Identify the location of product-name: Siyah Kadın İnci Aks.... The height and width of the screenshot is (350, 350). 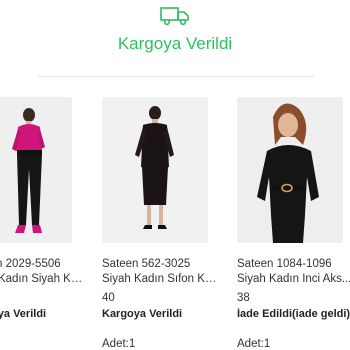
(293, 279).